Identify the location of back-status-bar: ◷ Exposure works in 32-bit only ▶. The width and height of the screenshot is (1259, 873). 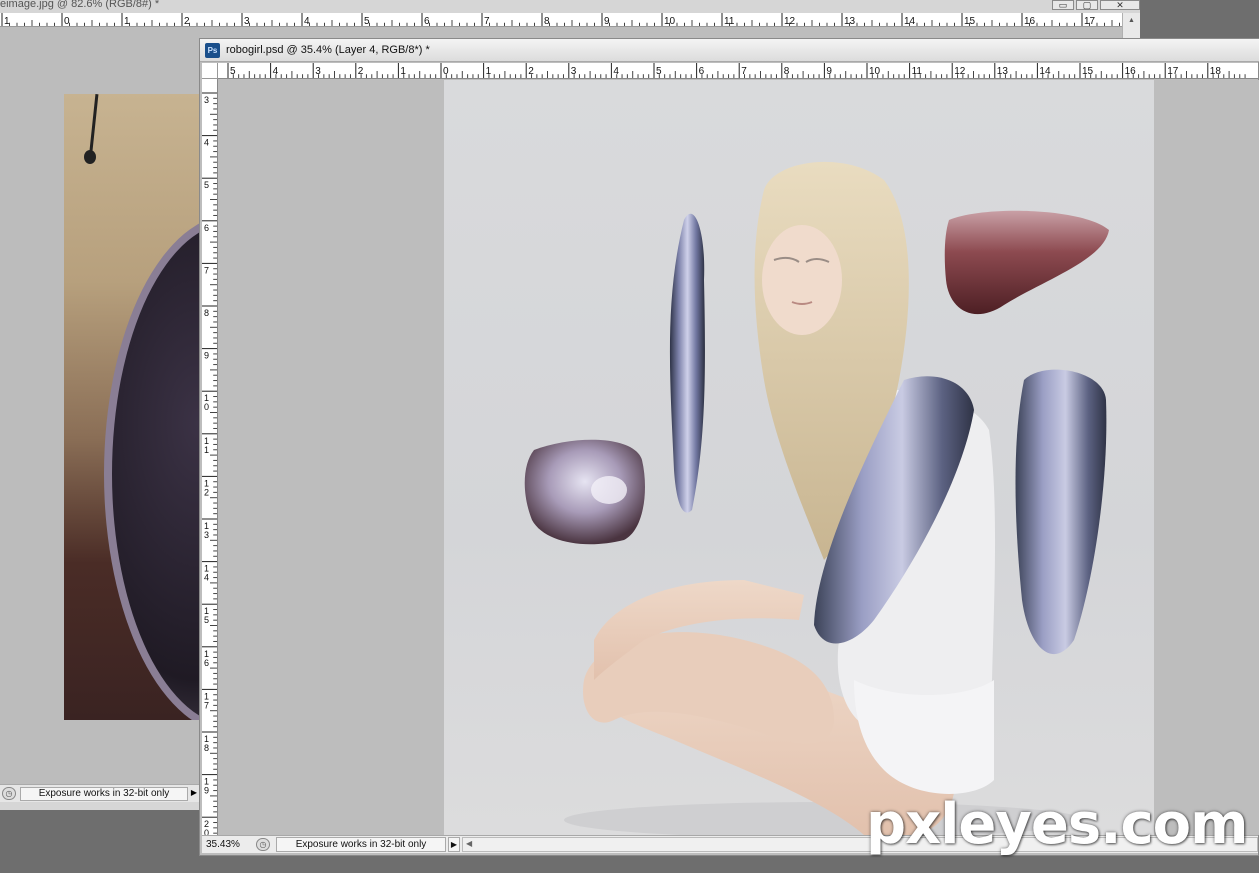
(100, 793).